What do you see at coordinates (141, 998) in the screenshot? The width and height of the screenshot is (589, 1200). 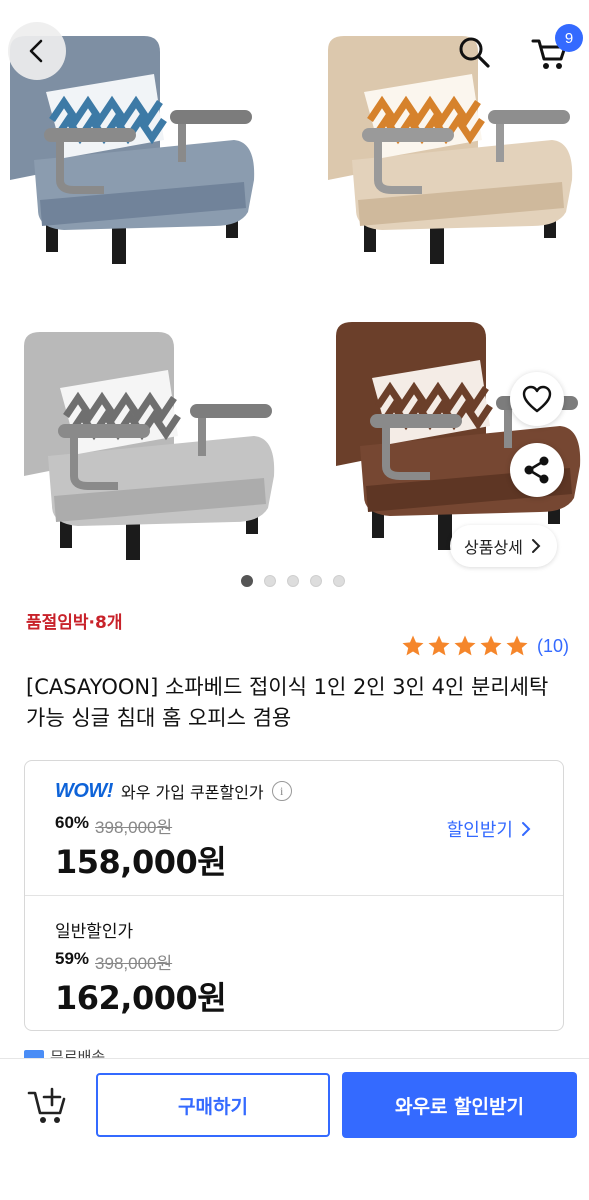 I see `normal-price: 162,000원` at bounding box center [141, 998].